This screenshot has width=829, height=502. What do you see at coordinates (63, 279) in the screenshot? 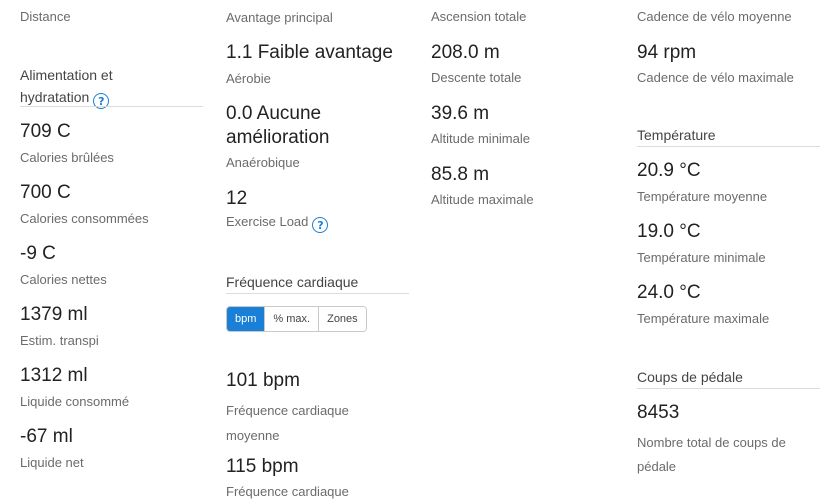
I see `net-calories-label: Calories nettes` at bounding box center [63, 279].